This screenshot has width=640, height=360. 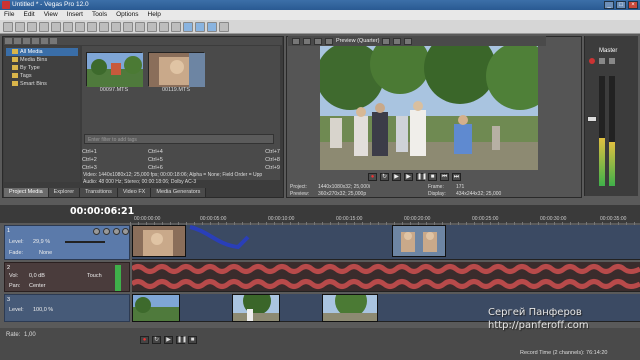 What do you see at coordinates (44, 41) in the screenshot?
I see `media-fx-icon` at bounding box center [44, 41].